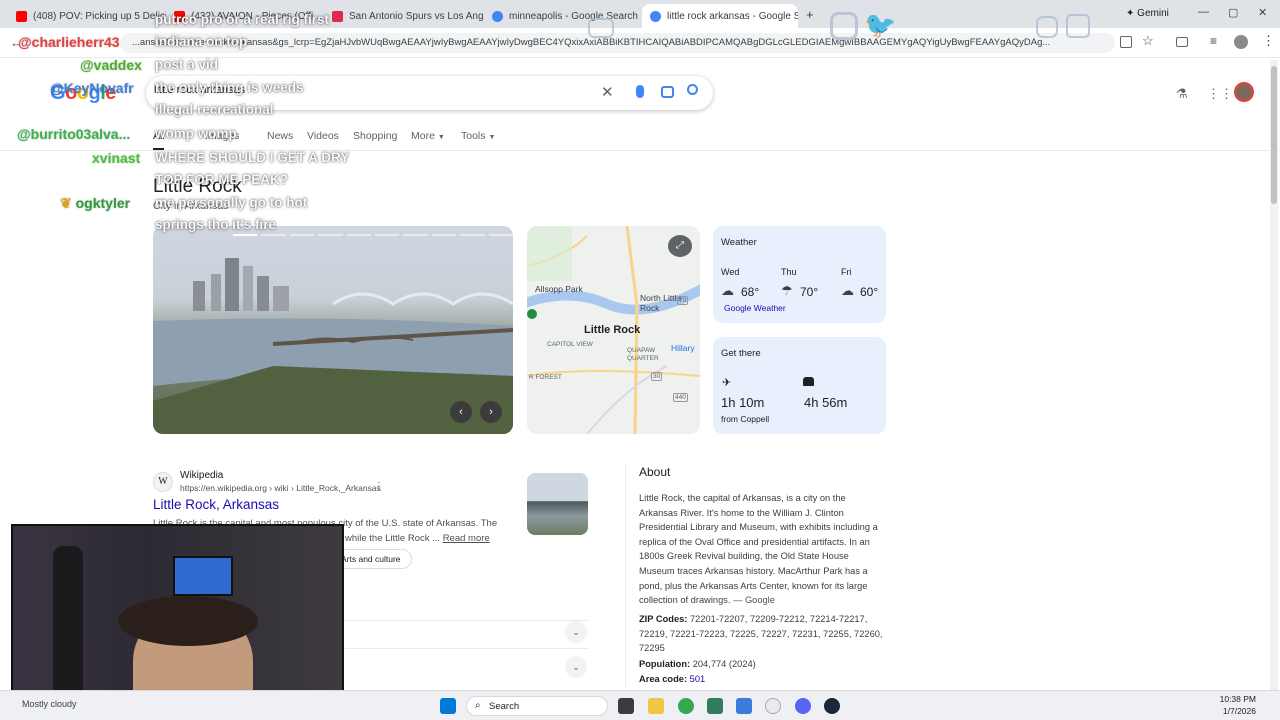 The height and width of the screenshot is (720, 1280). Describe the element at coordinates (216, 504) in the screenshot. I see `result-title-link: Little Rock, Arkansas` at that location.